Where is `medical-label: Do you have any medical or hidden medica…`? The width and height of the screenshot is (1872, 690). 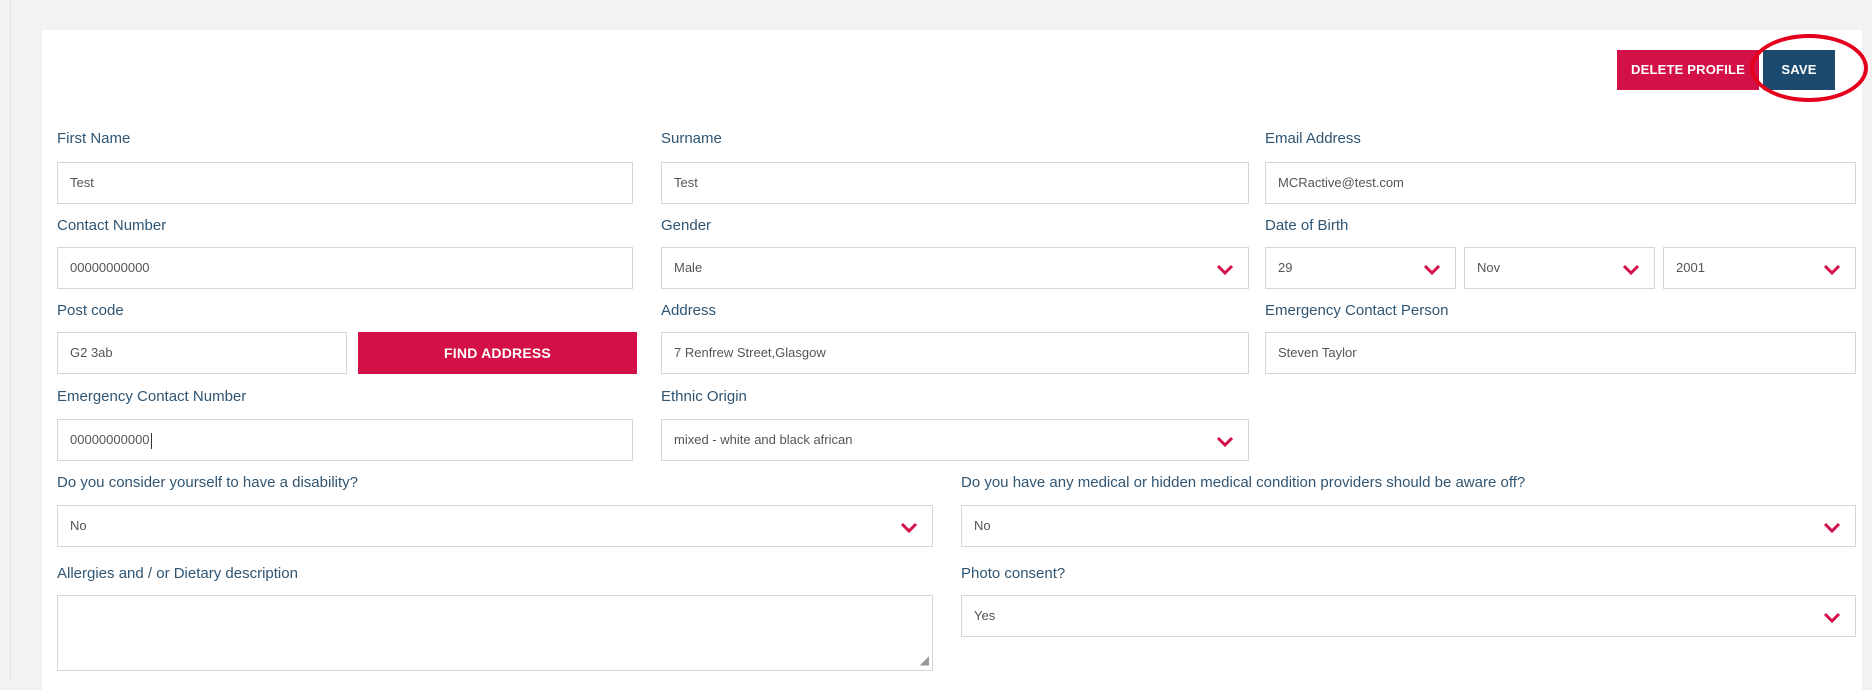 medical-label: Do you have any medical or hidden medica… is located at coordinates (1243, 482).